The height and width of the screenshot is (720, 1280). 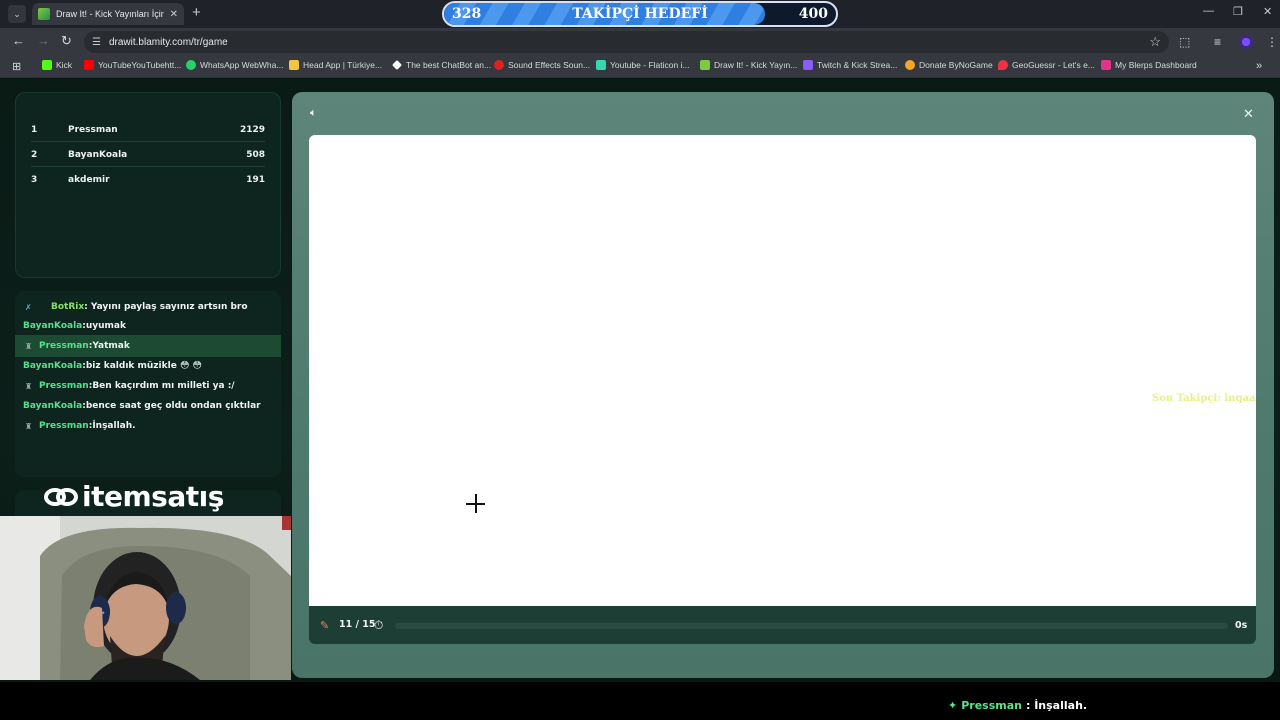 What do you see at coordinates (109, 346) in the screenshot?
I see `chat-text: :Yatmak` at bounding box center [109, 346].